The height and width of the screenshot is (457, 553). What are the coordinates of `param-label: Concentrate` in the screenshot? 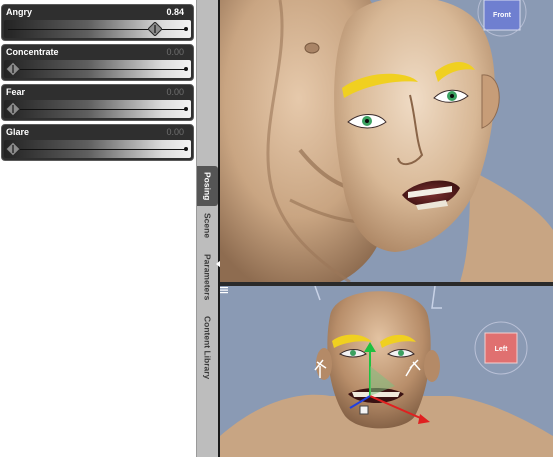 It's located at (32, 52).